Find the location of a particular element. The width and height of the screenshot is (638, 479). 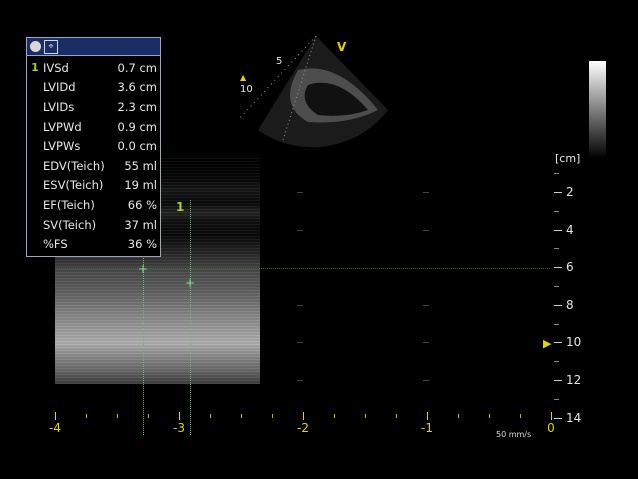

depth-label: 6 is located at coordinates (570, 267).